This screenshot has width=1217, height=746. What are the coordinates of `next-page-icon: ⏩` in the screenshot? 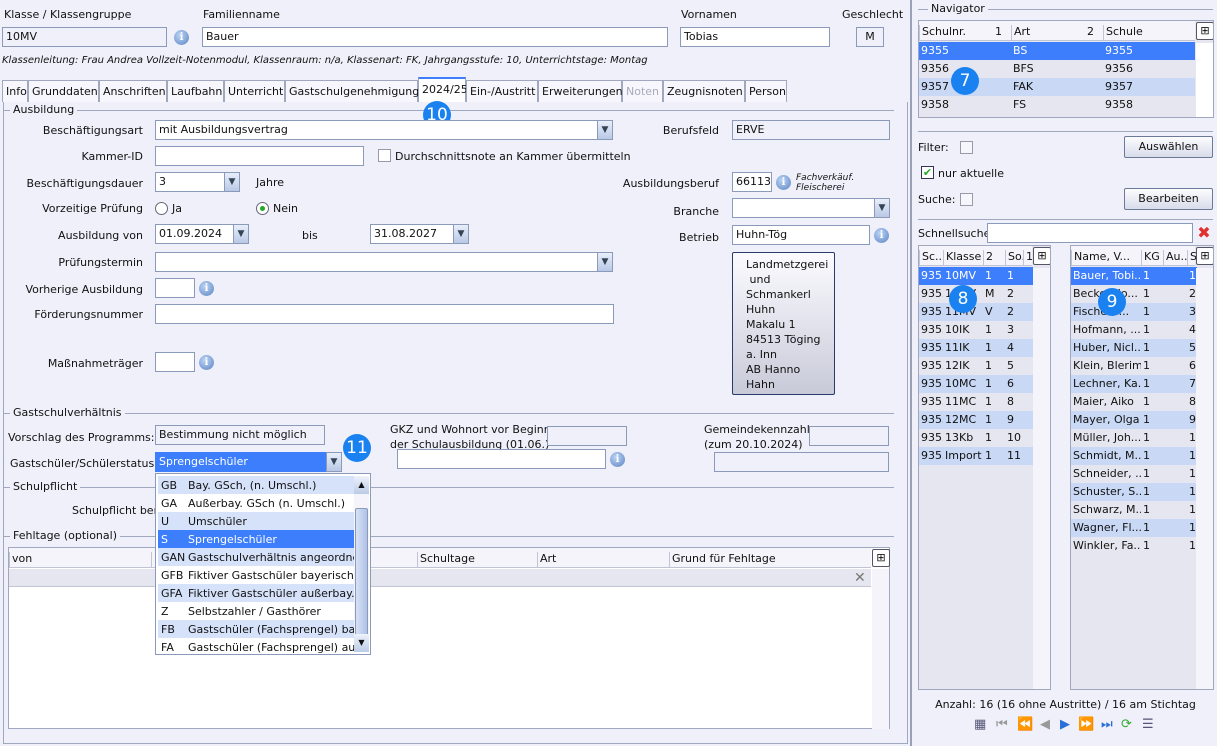 It's located at (1086, 724).